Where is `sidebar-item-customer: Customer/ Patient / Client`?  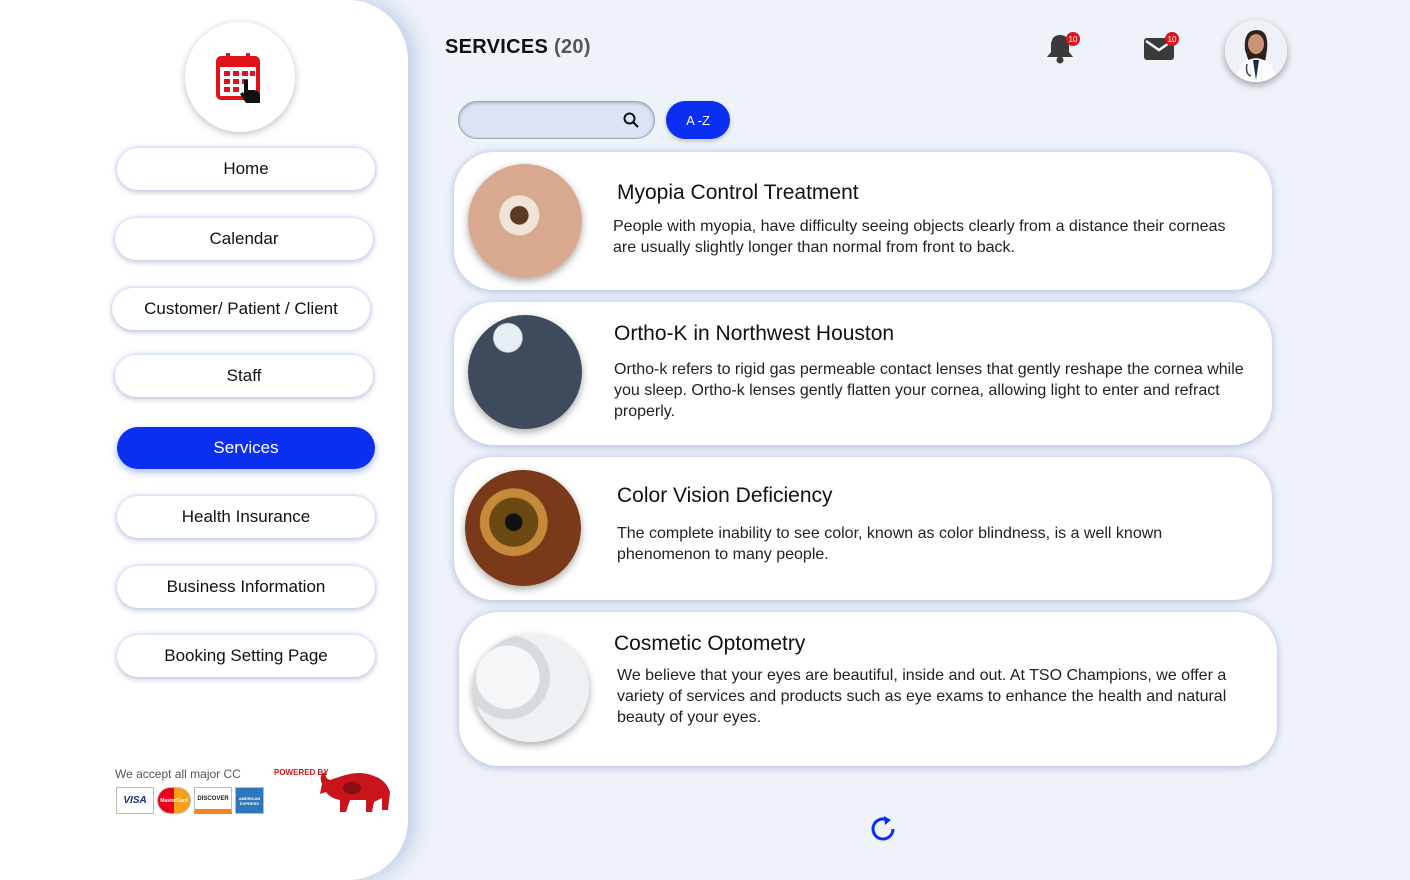 sidebar-item-customer: Customer/ Patient / Client is located at coordinates (241, 309).